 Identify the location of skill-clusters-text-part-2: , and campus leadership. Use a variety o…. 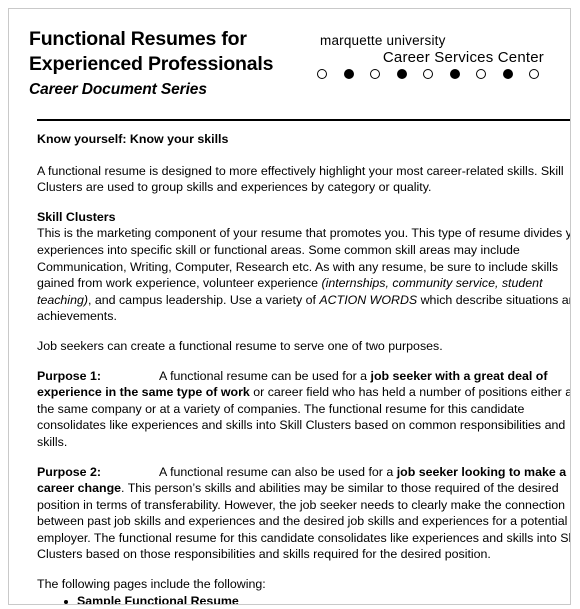
(203, 299).